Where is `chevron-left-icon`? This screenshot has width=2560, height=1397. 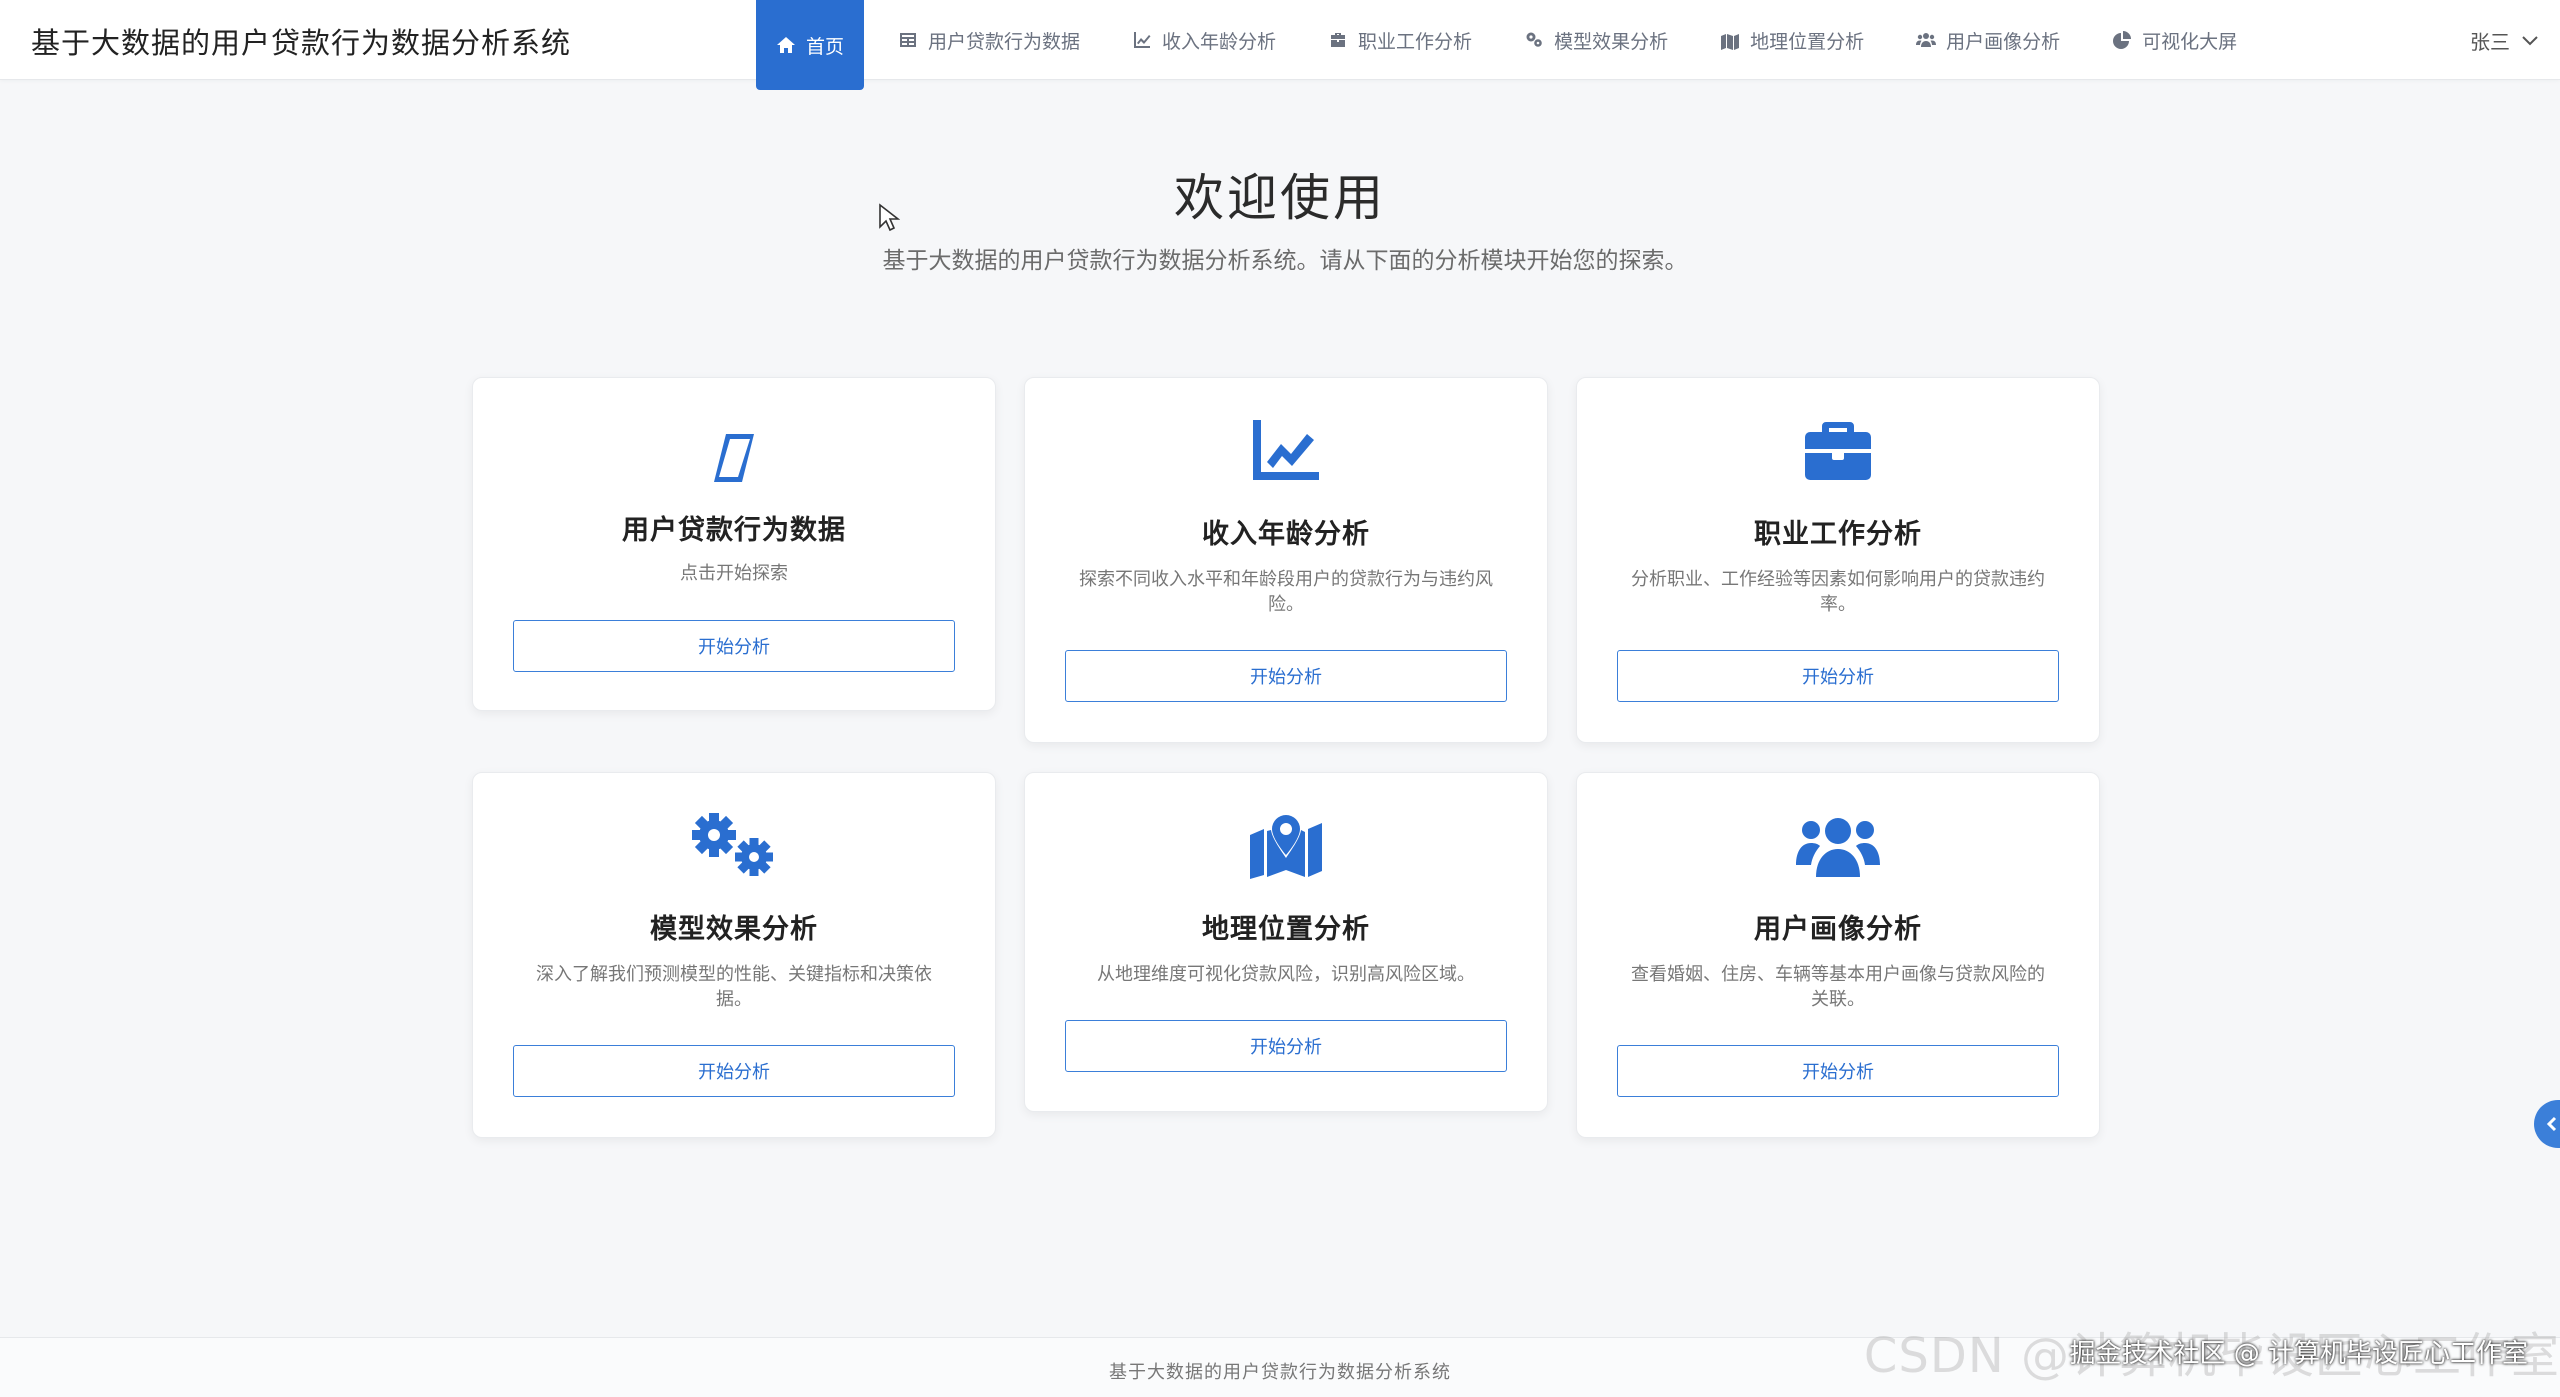
chevron-left-icon is located at coordinates (2551, 1124).